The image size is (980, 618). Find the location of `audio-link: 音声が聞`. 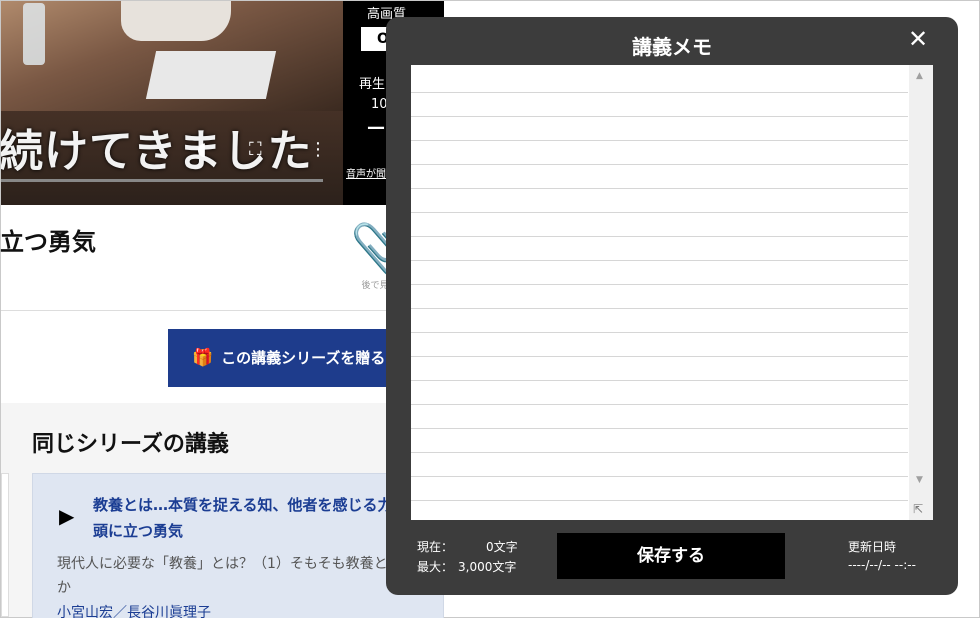

audio-link: 音声が聞 is located at coordinates (366, 172).